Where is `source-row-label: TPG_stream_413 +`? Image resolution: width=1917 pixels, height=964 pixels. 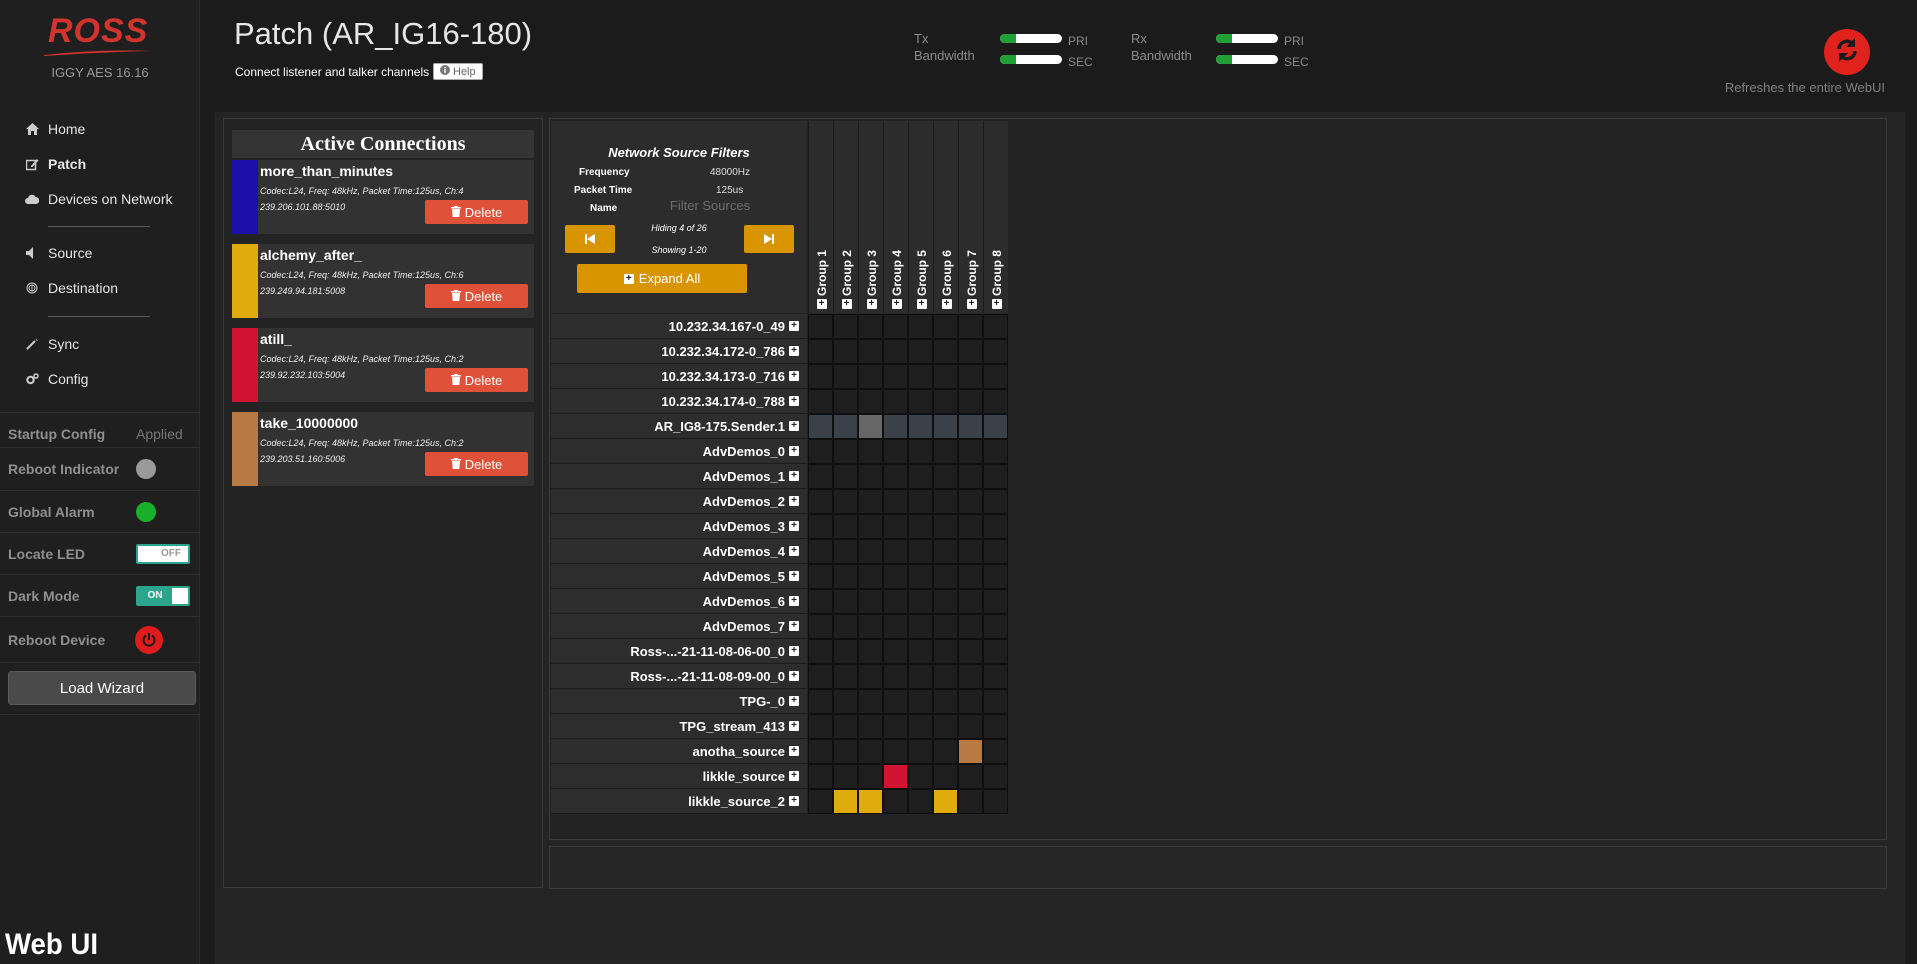 source-row-label: TPG_stream_413 + is located at coordinates (679, 726).